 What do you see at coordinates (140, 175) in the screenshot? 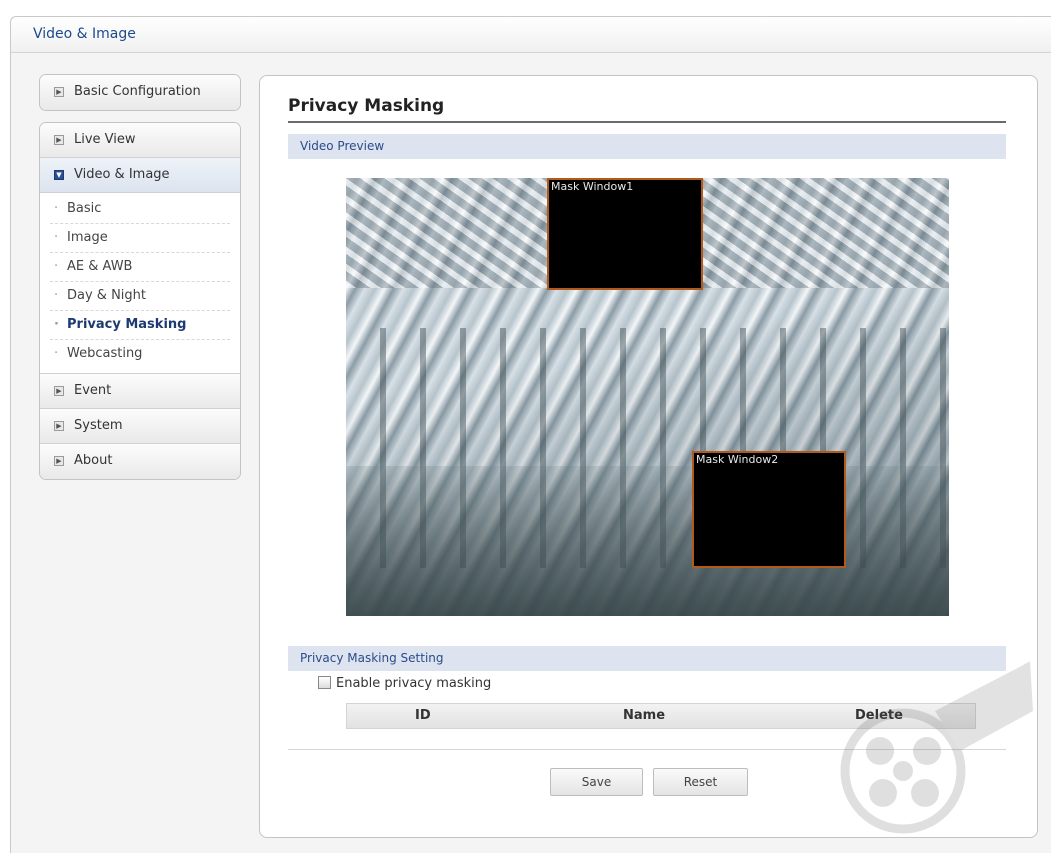
I see `sidebar-item-video-image: ▼ Video & Image` at bounding box center [140, 175].